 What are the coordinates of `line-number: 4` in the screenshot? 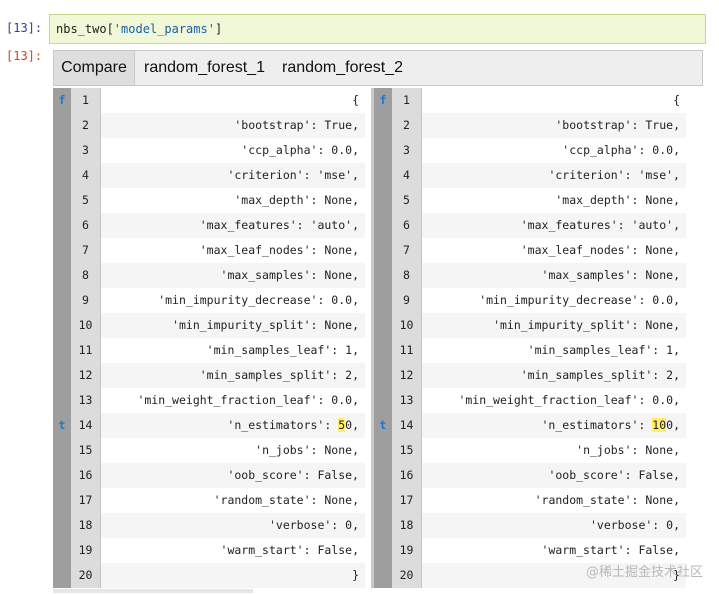 It's located at (406, 175).